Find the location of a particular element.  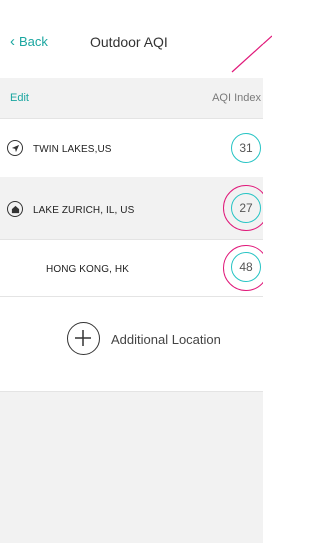

annotation-line is located at coordinates (247, 58).